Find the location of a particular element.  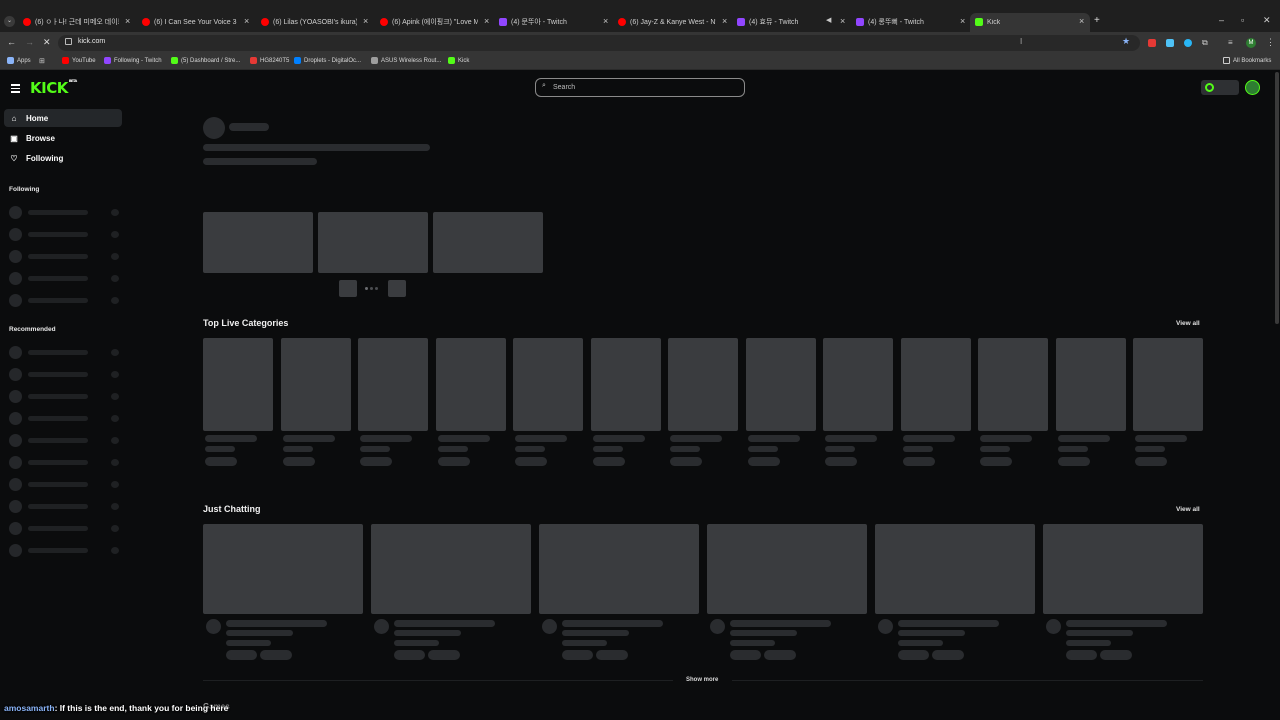

bookmark-item: Following - Twitch is located at coordinates (133, 60).